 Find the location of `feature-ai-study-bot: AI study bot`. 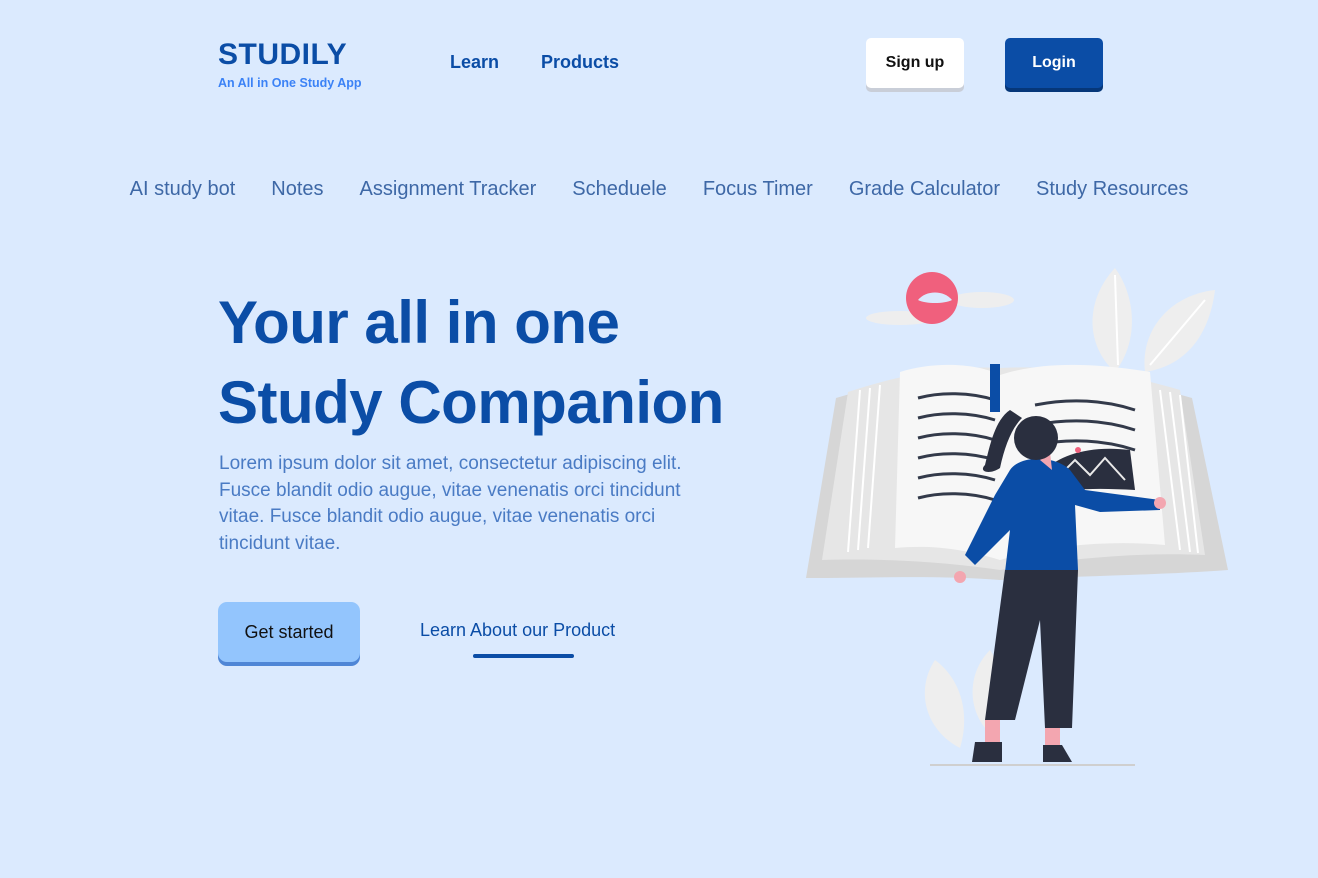

feature-ai-study-bot: AI study bot is located at coordinates (183, 189).